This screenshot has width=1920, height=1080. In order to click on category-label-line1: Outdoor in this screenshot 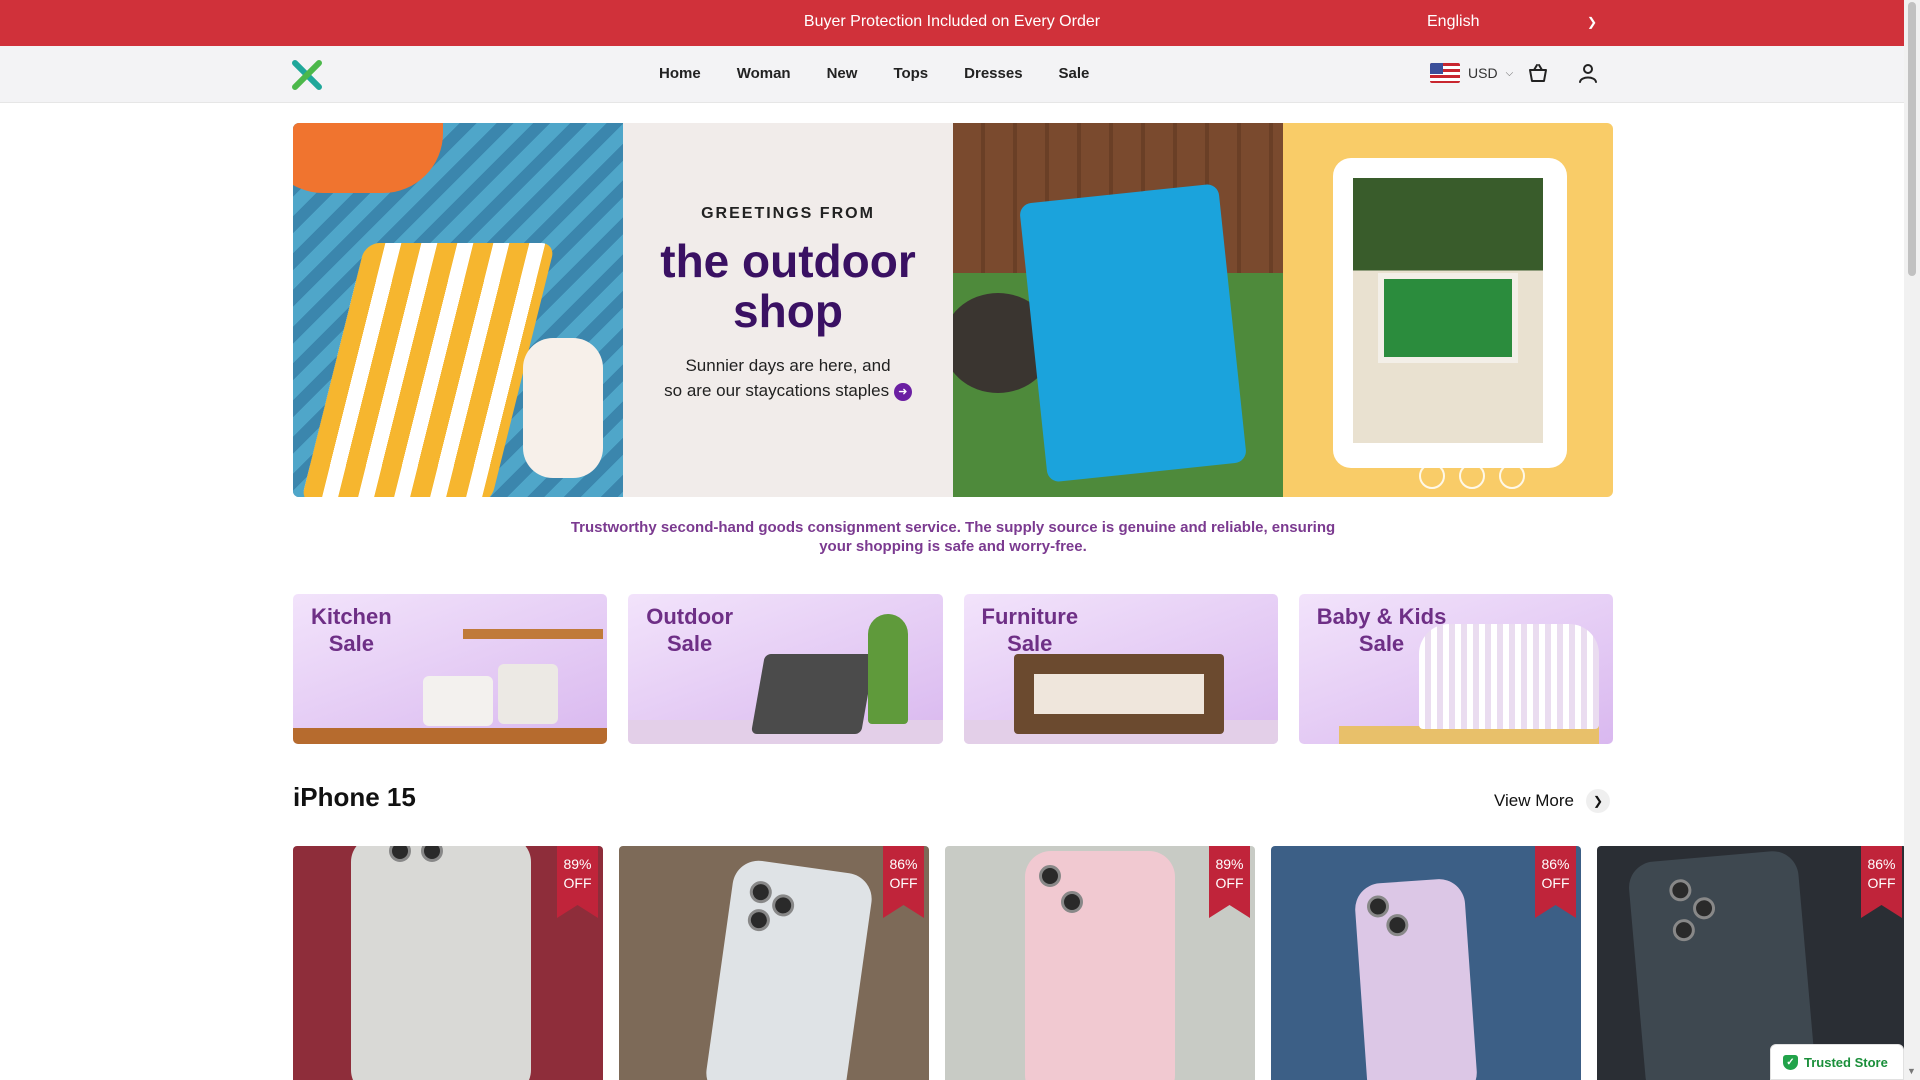, I will do `click(690, 616)`.